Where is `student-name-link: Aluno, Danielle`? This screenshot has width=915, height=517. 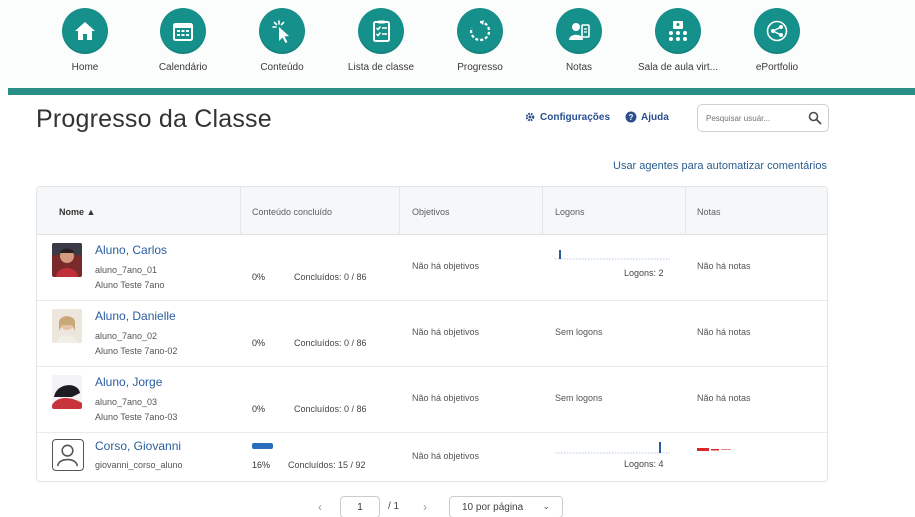
student-name-link: Aluno, Danielle is located at coordinates (135, 316).